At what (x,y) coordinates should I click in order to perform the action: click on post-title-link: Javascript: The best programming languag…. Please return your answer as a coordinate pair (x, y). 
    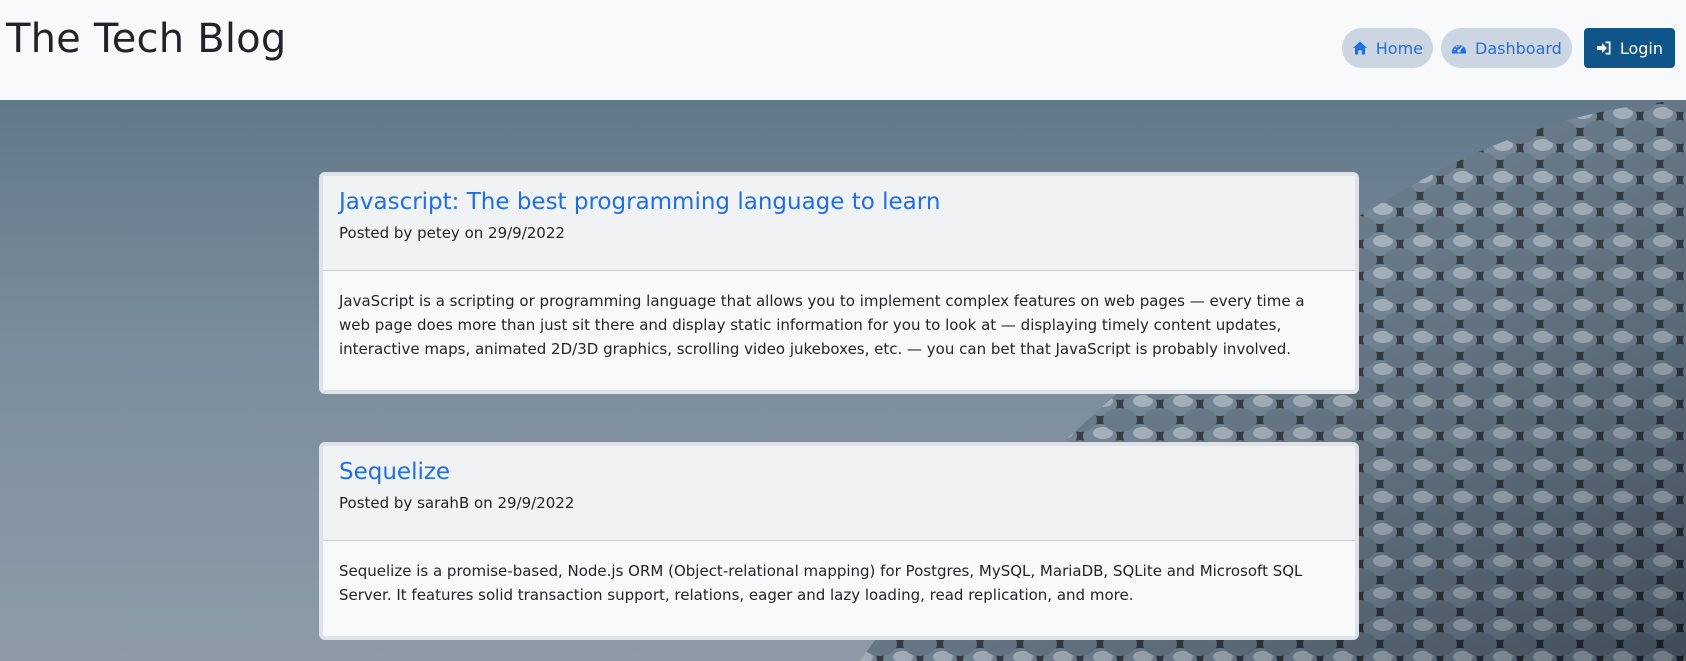
    Looking at the image, I should click on (839, 202).